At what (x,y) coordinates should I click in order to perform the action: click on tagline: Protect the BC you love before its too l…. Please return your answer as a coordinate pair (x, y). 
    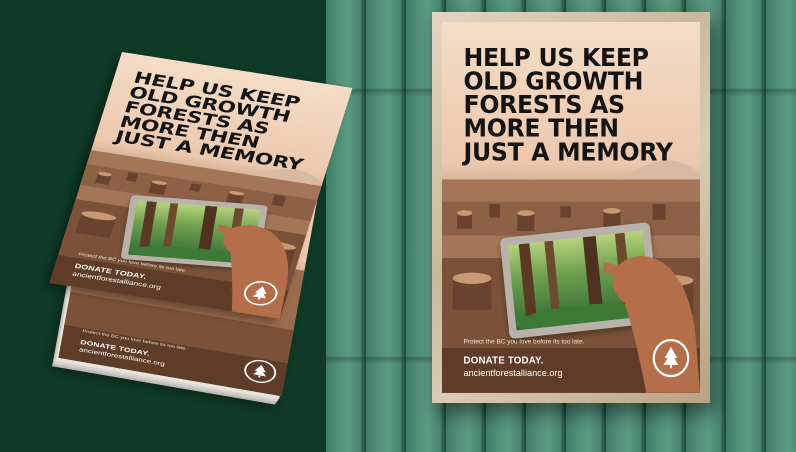
    Looking at the image, I should click on (524, 342).